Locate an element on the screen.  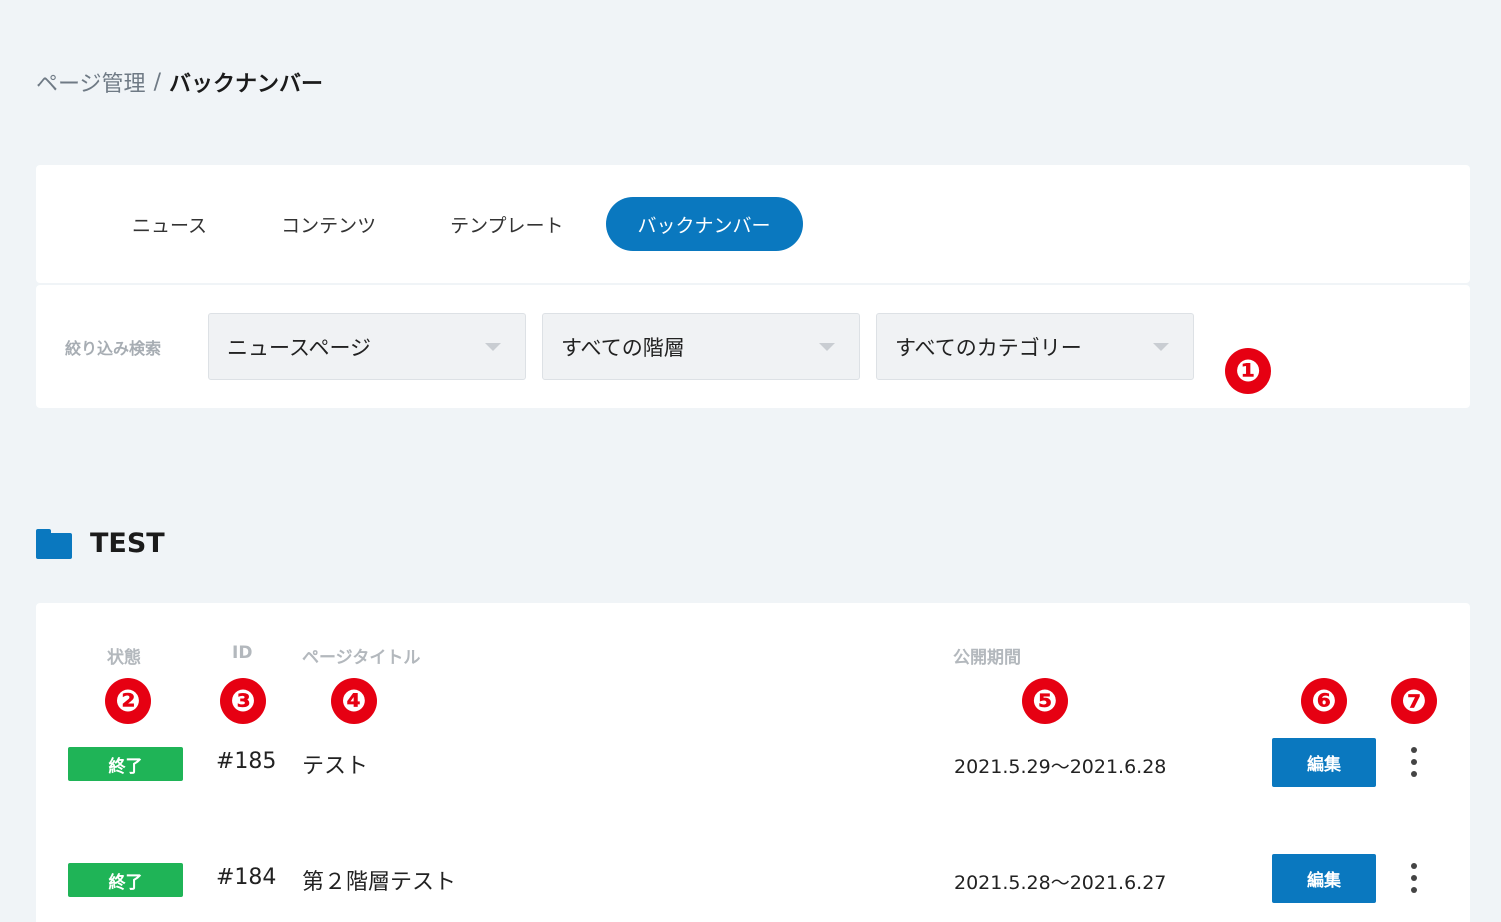
section-heading: TEST is located at coordinates (100, 543).